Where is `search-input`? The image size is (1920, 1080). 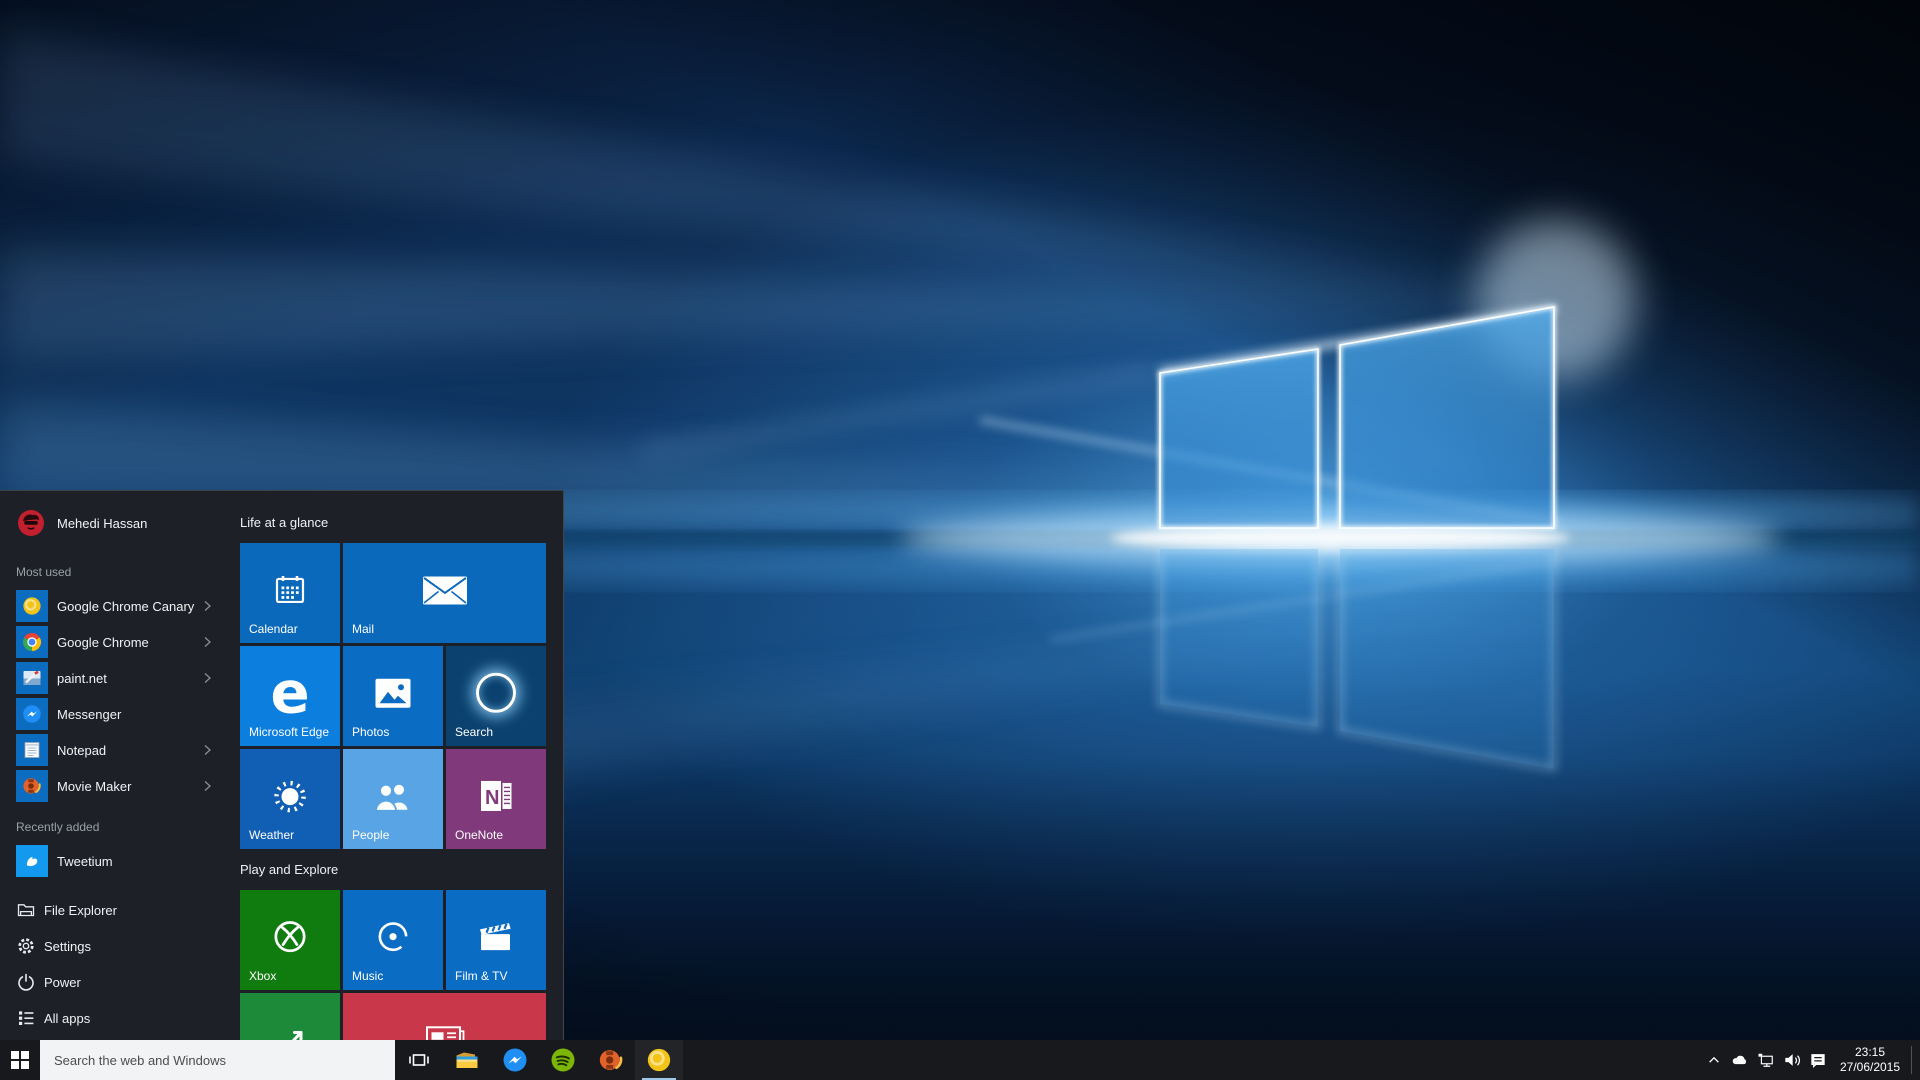
search-input is located at coordinates (217, 1060).